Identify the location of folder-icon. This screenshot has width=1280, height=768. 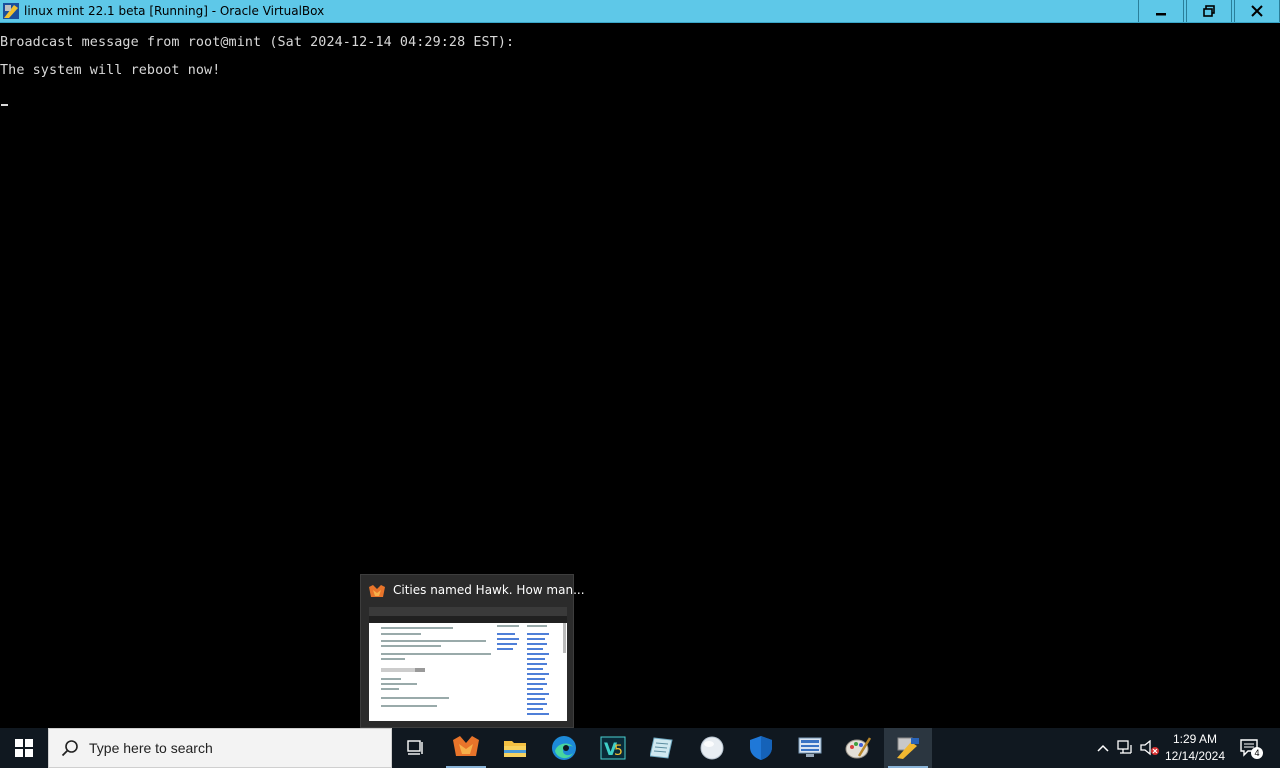
(515, 749).